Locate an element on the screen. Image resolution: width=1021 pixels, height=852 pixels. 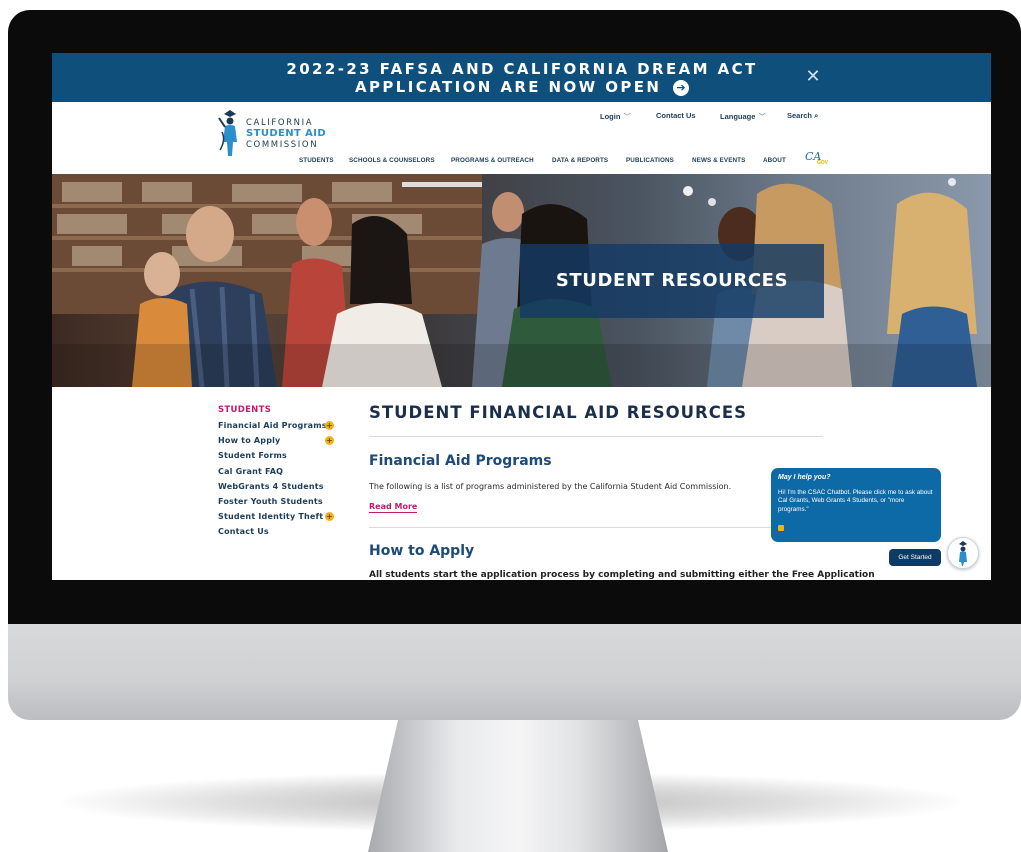
graduate-figure-icon is located at coordinates (963, 553).